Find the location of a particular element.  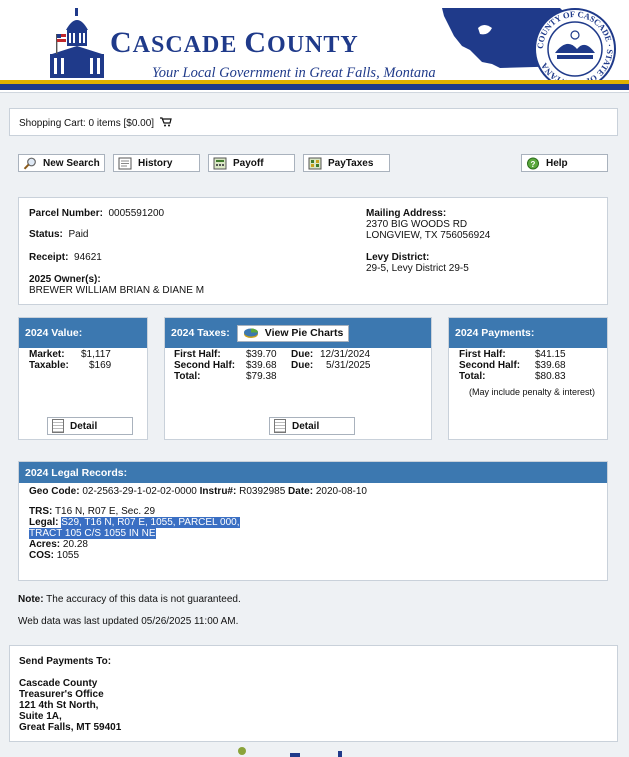

tax-total-label: Total: is located at coordinates (187, 376).